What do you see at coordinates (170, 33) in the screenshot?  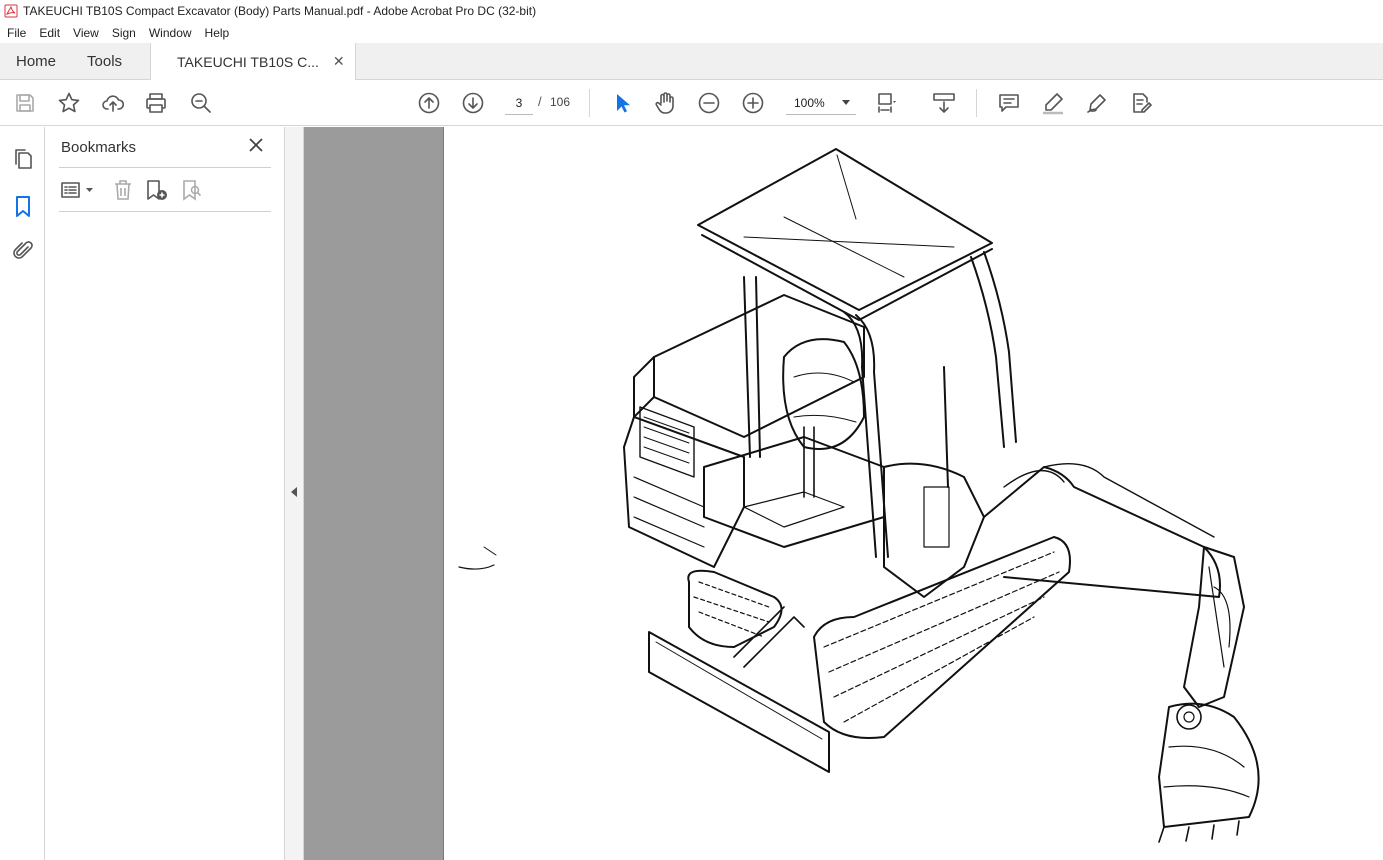 I see `menu-window: Window` at bounding box center [170, 33].